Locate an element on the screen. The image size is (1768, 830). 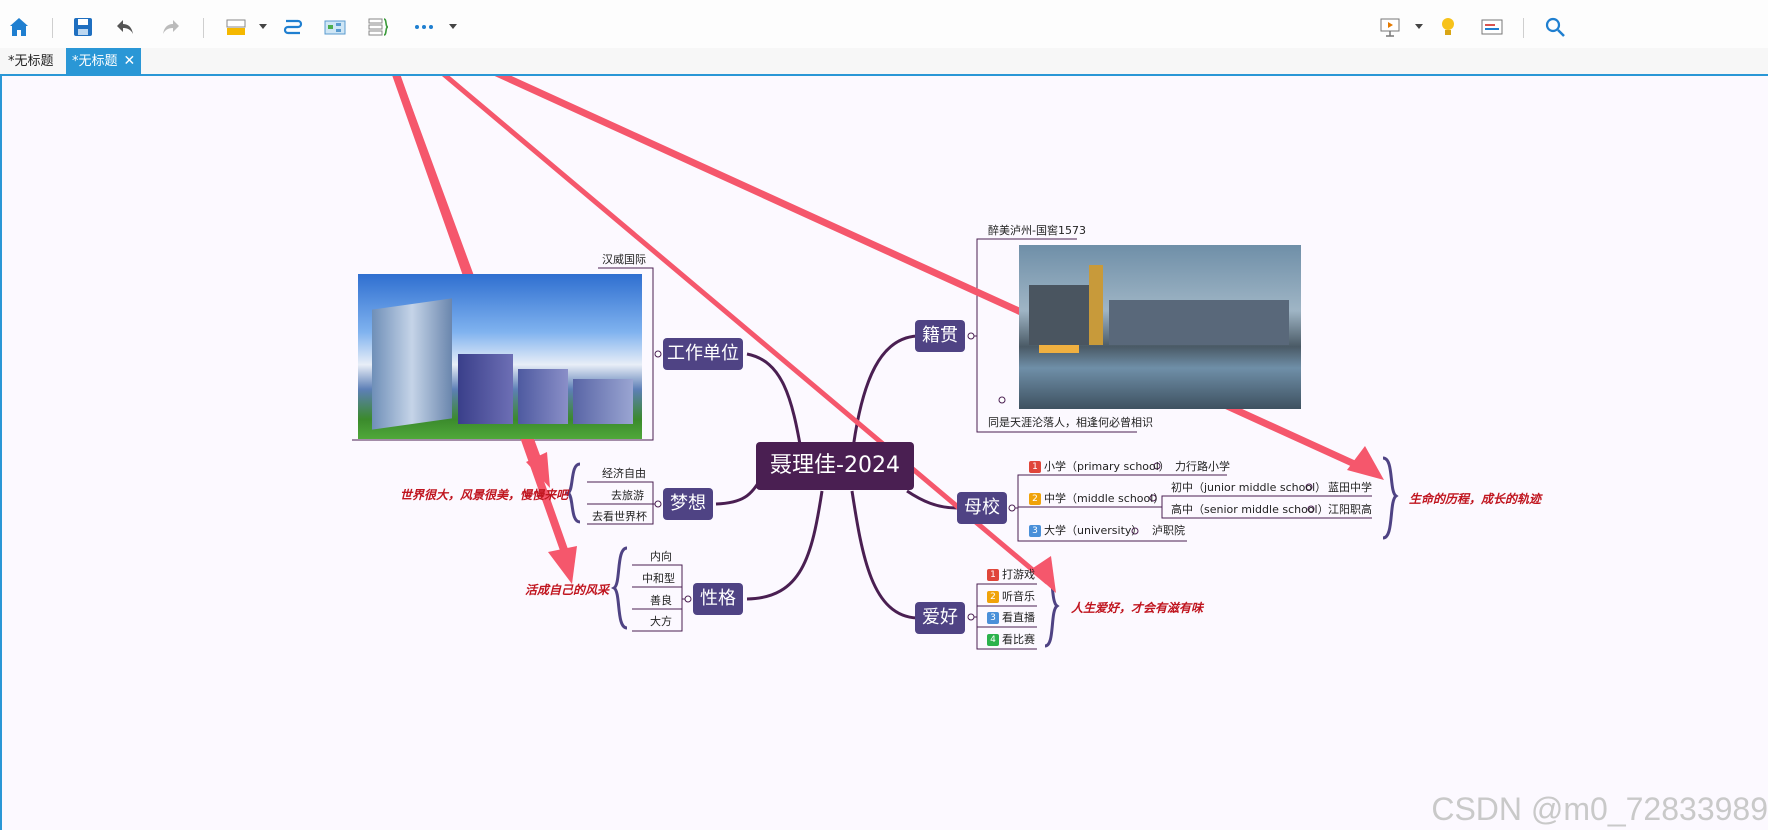
search-icon is located at coordinates (1555, 27).